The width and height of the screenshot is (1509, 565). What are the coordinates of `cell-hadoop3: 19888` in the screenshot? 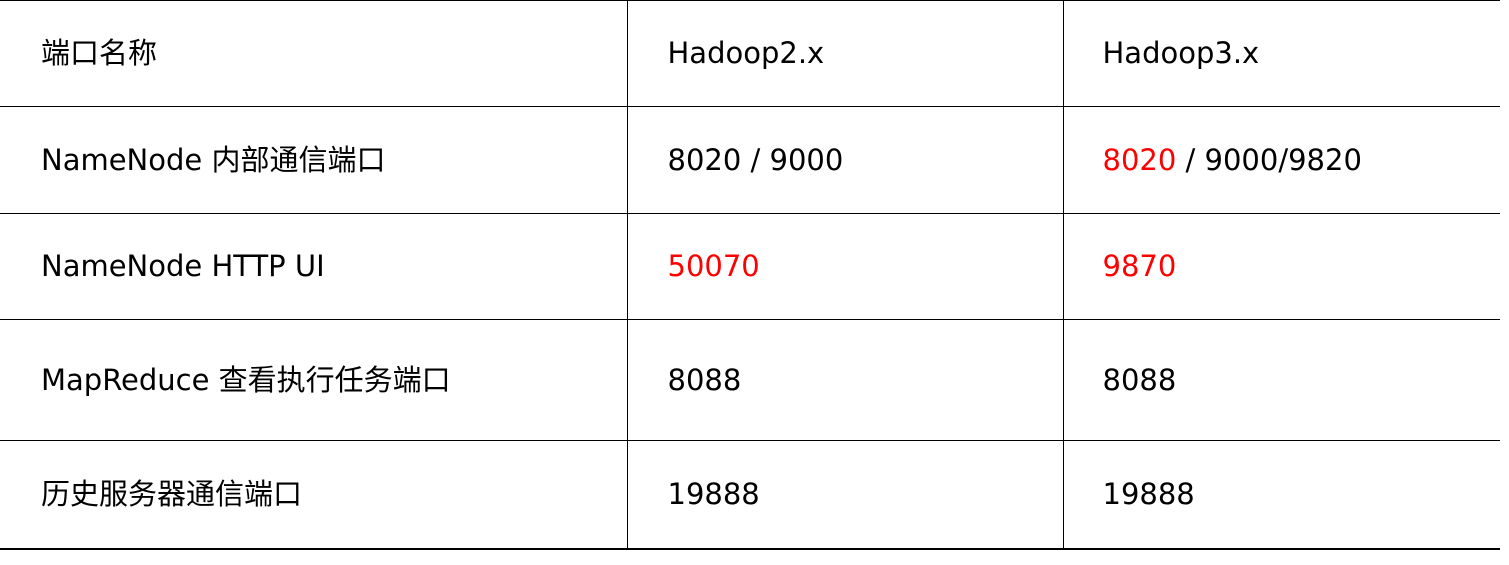 It's located at (1281, 495).